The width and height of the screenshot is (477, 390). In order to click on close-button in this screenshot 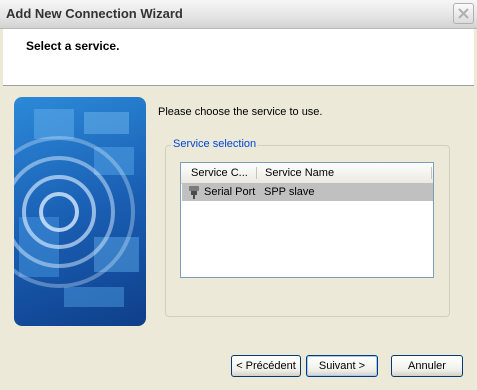, I will do `click(463, 13)`.